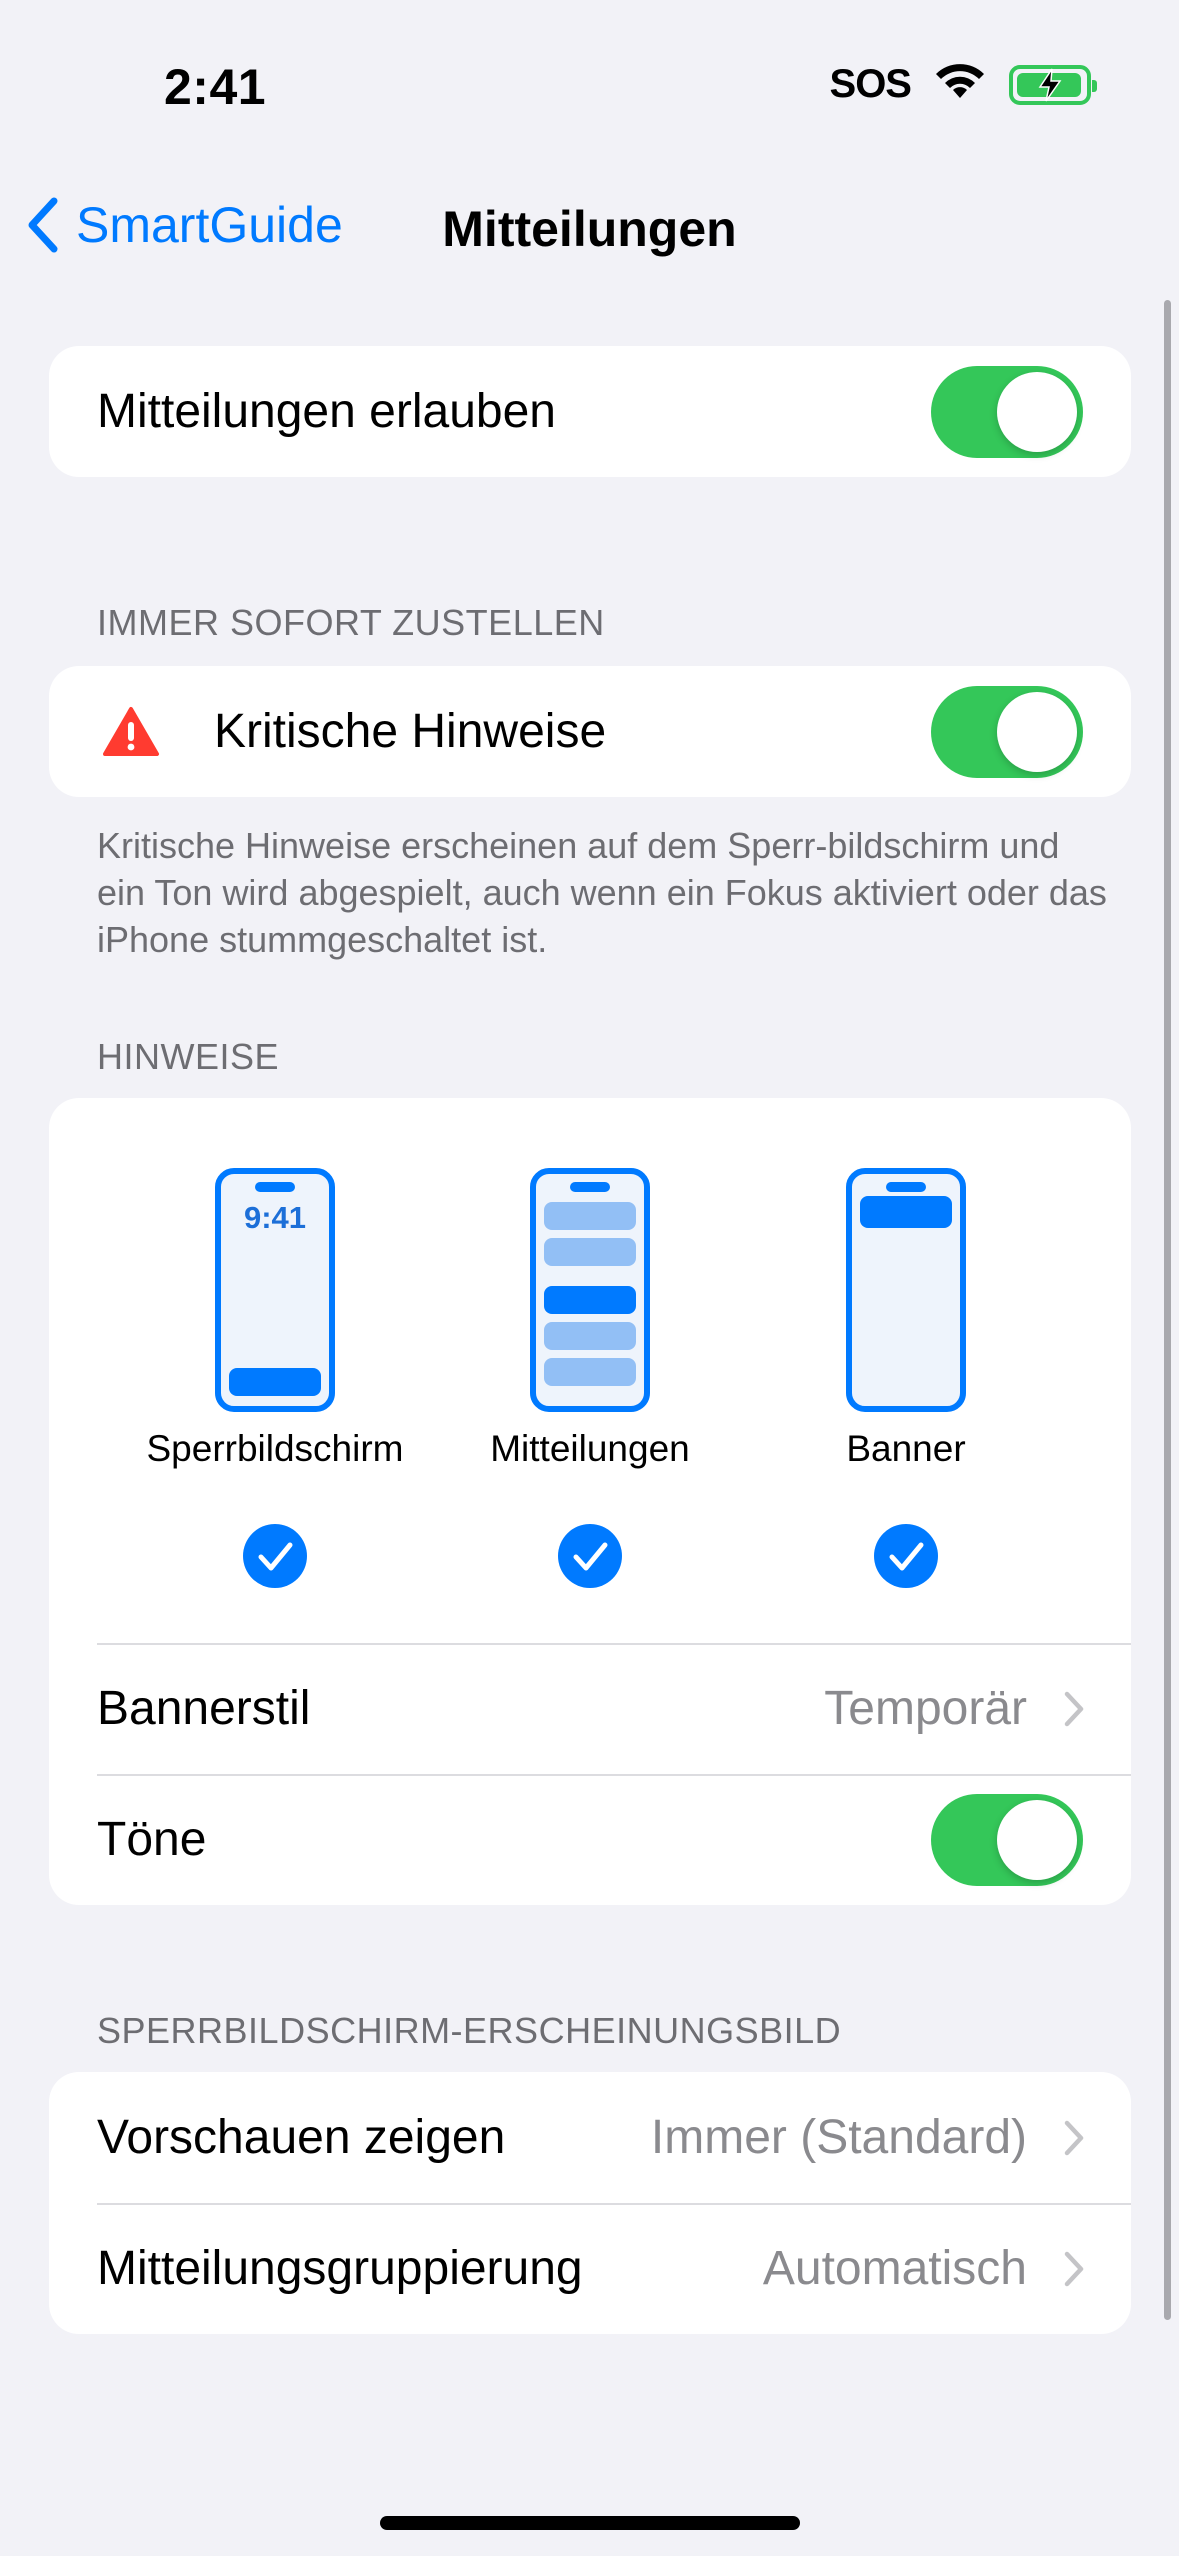 Image resolution: width=1179 pixels, height=2556 pixels. Describe the element at coordinates (906, 1448) in the screenshot. I see `alert-style-label: Banner` at that location.